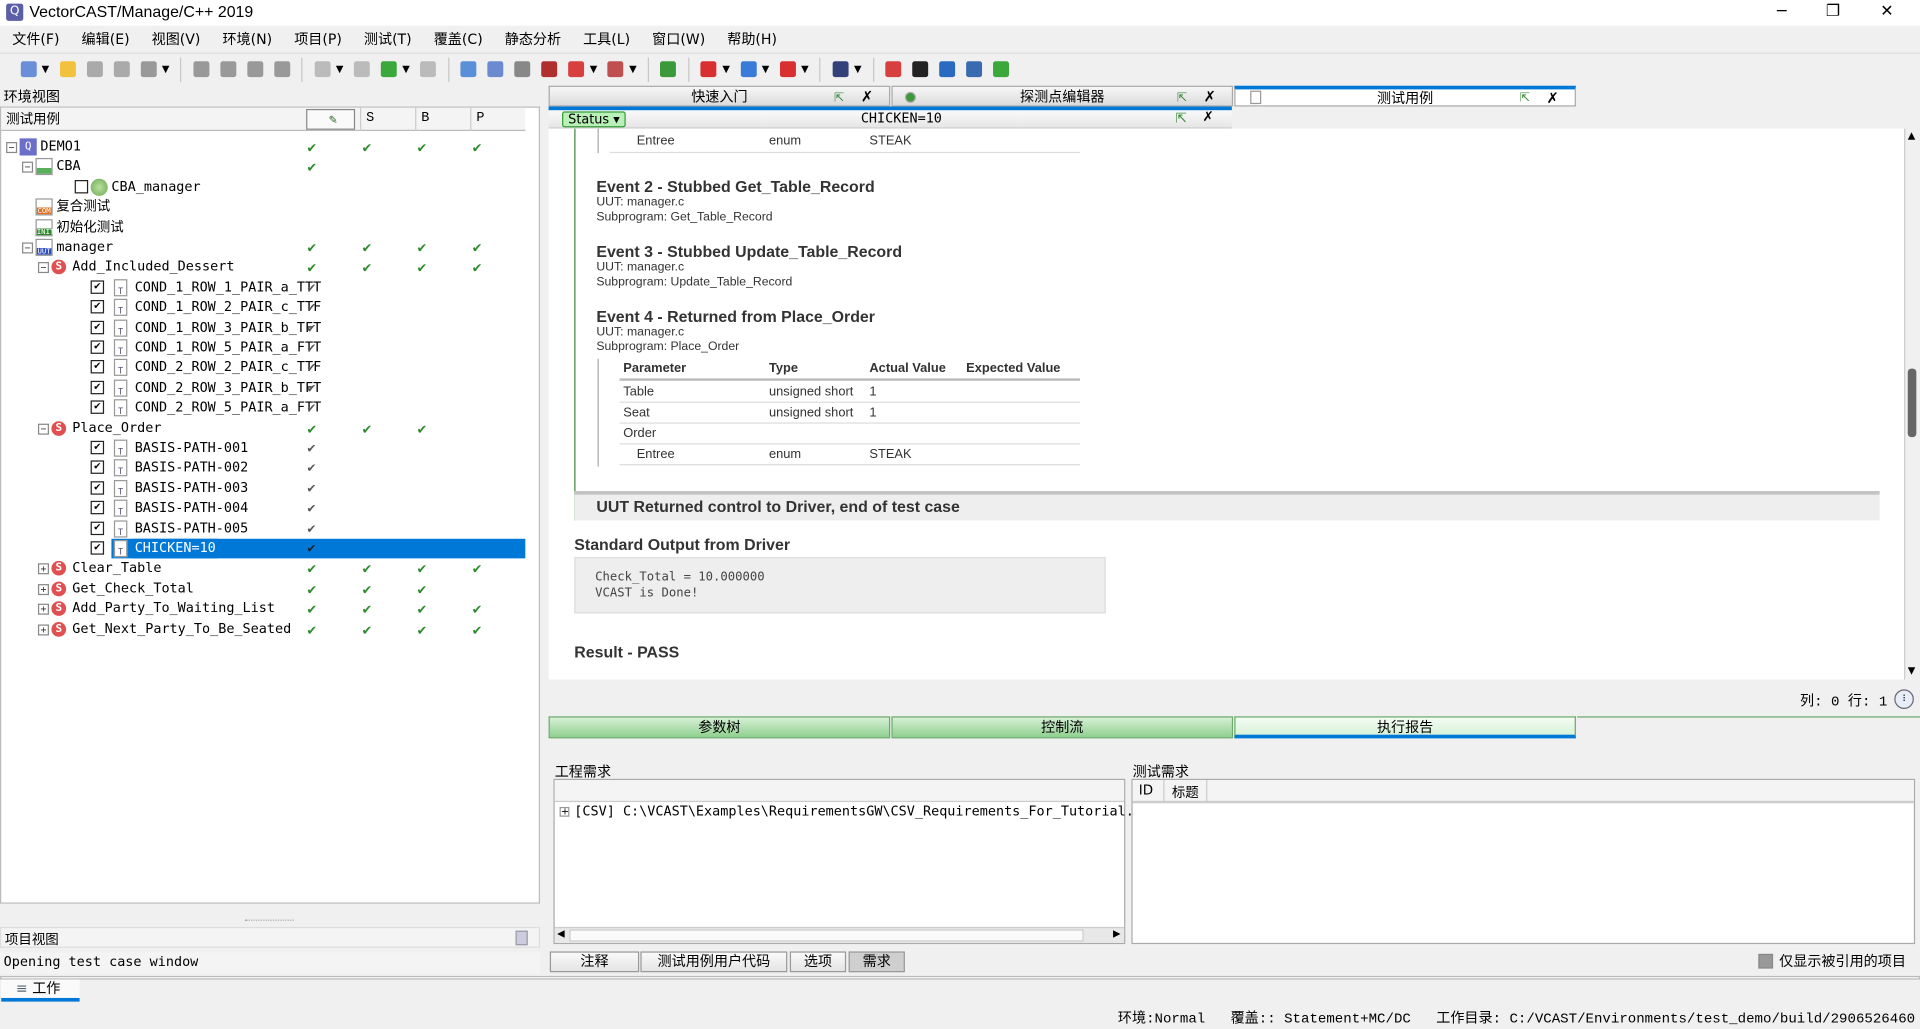 This screenshot has width=1920, height=1029. What do you see at coordinates (331, 119) in the screenshot?
I see `run-status-column-button: ✎` at bounding box center [331, 119].